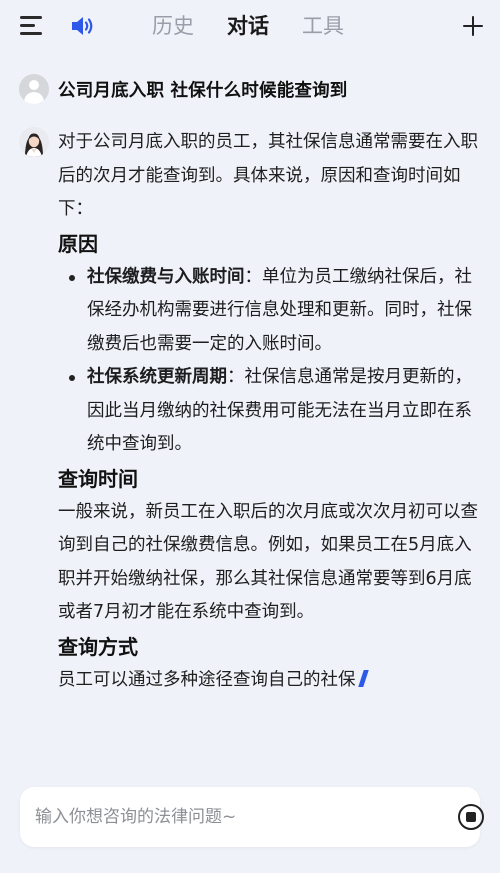 The width and height of the screenshot is (500, 873). What do you see at coordinates (83, 26) in the screenshot?
I see `speaker-icon` at bounding box center [83, 26].